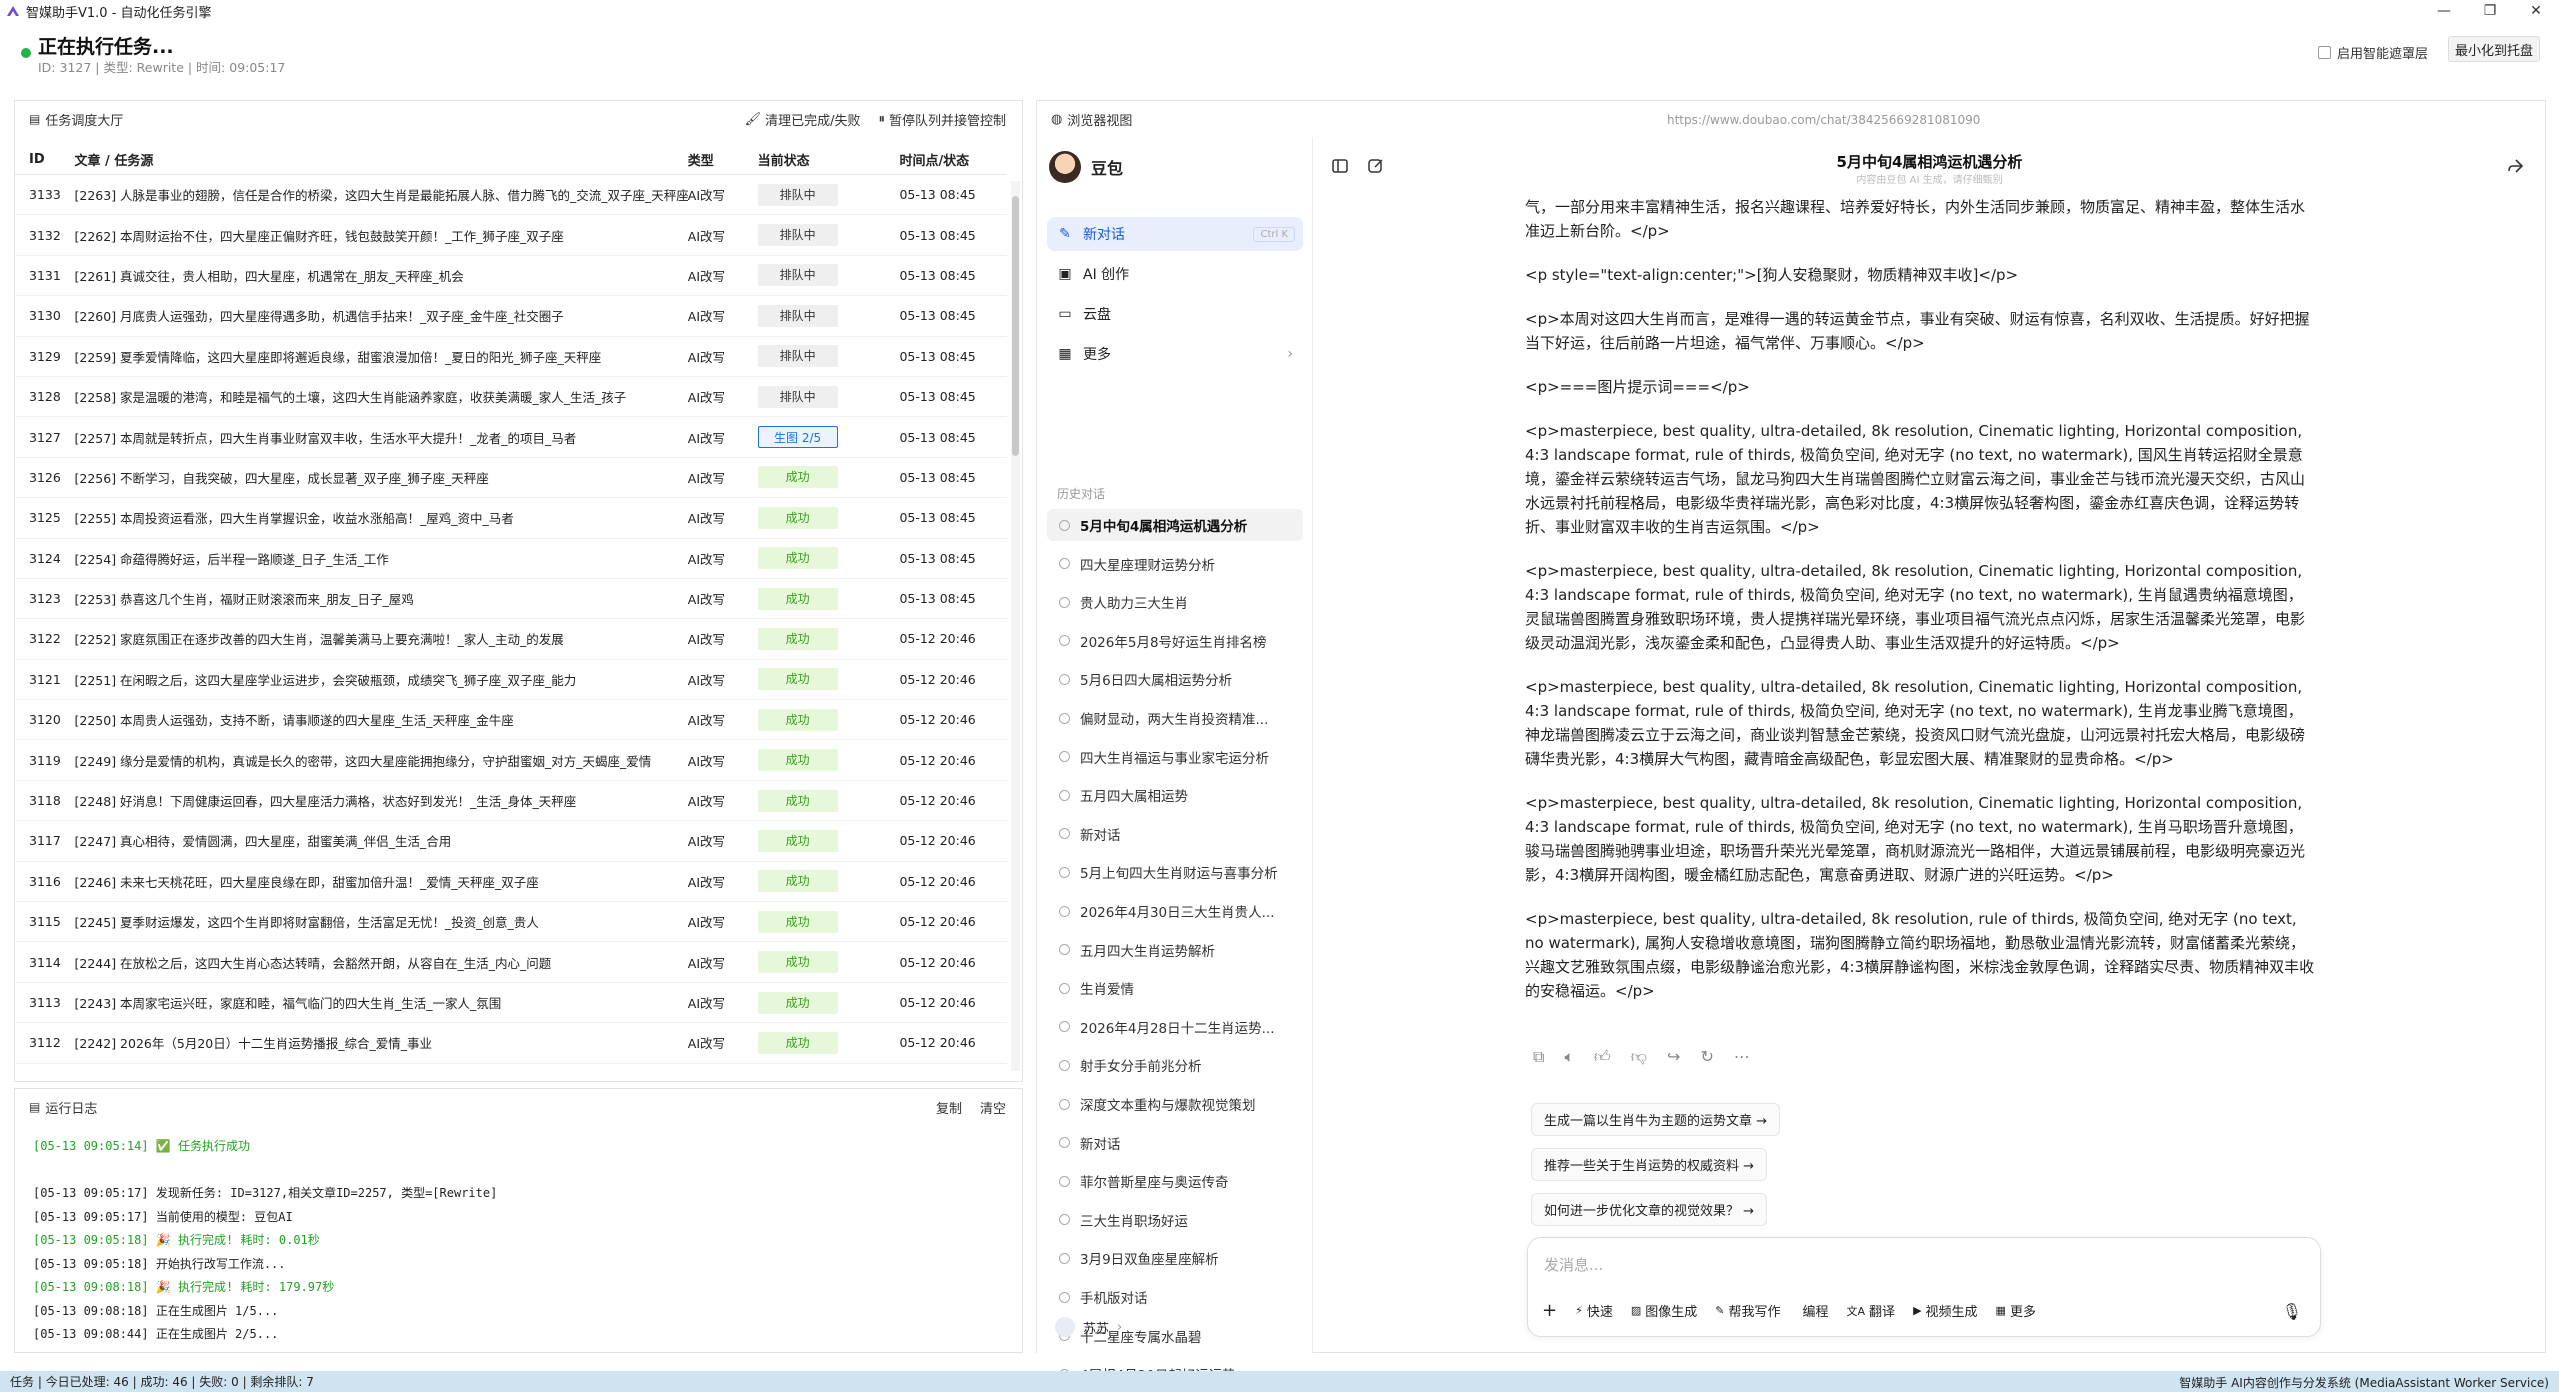  What do you see at coordinates (1664, 1310) in the screenshot?
I see `tool-button: ▨ 图像生成` at bounding box center [1664, 1310].